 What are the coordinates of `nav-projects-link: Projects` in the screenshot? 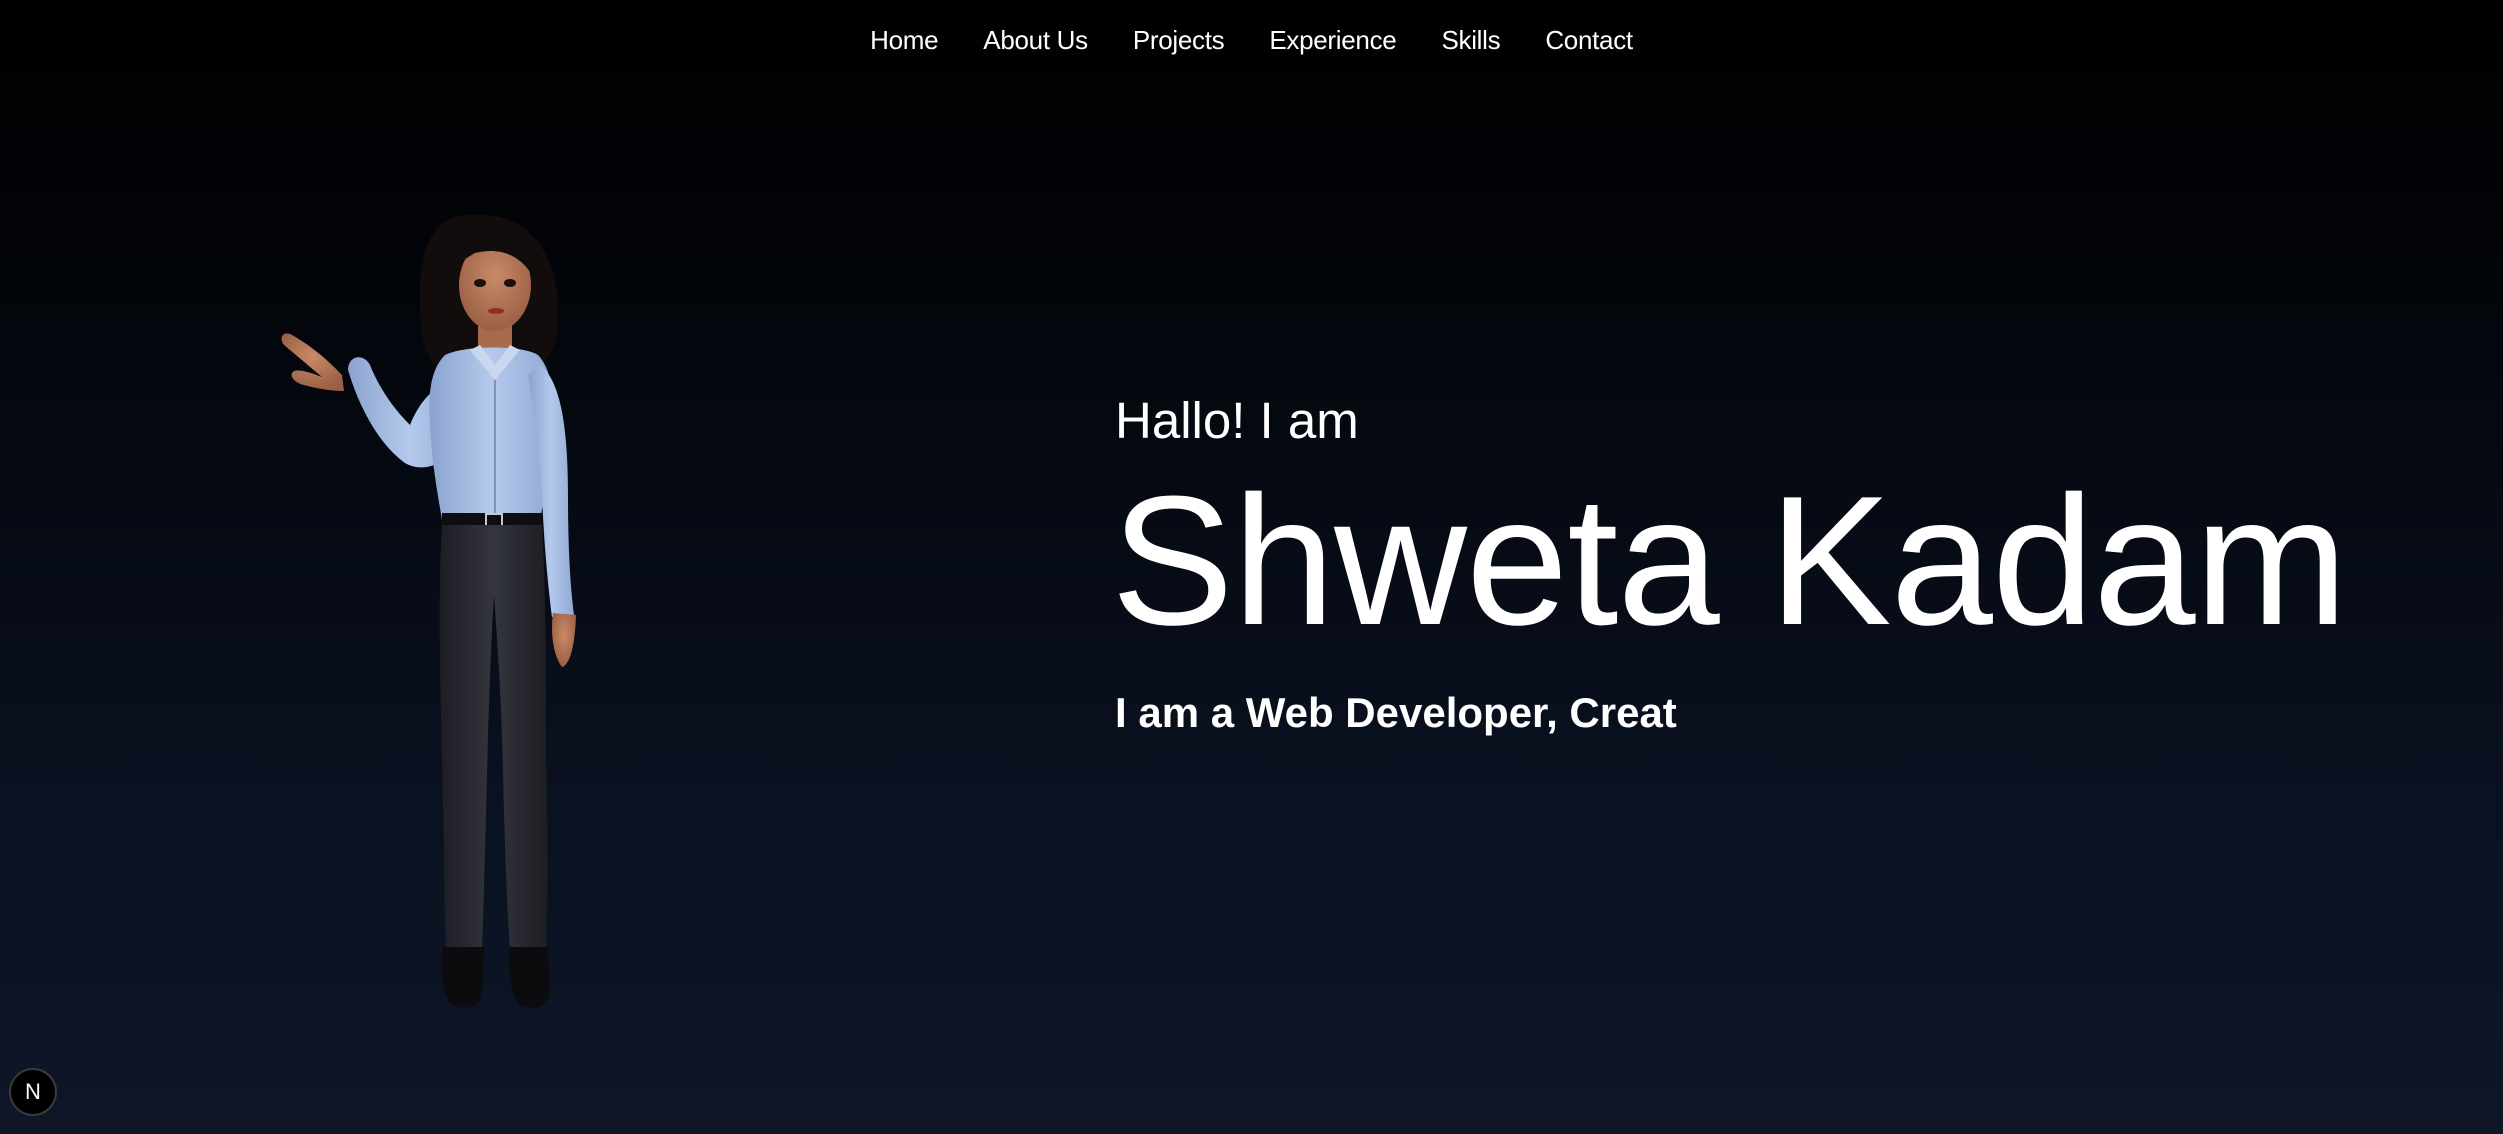 It's located at (1179, 40).